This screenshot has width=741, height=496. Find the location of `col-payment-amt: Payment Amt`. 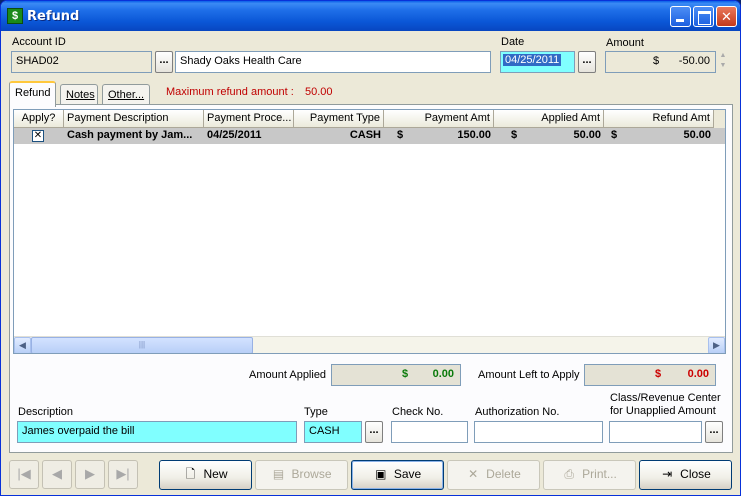

col-payment-amt: Payment Amt is located at coordinates (439, 119).